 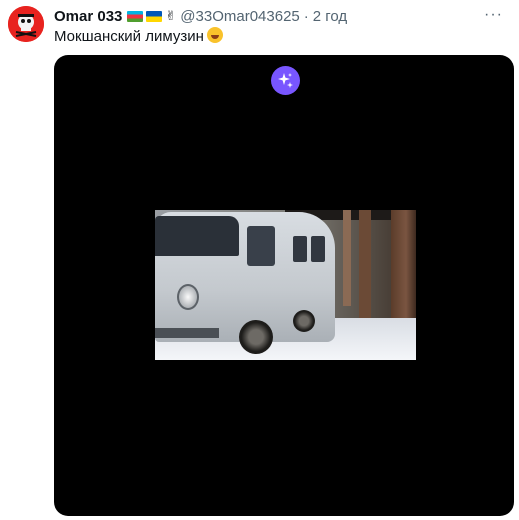 I want to click on tweet-timestamp: 2 год, so click(x=330, y=16).